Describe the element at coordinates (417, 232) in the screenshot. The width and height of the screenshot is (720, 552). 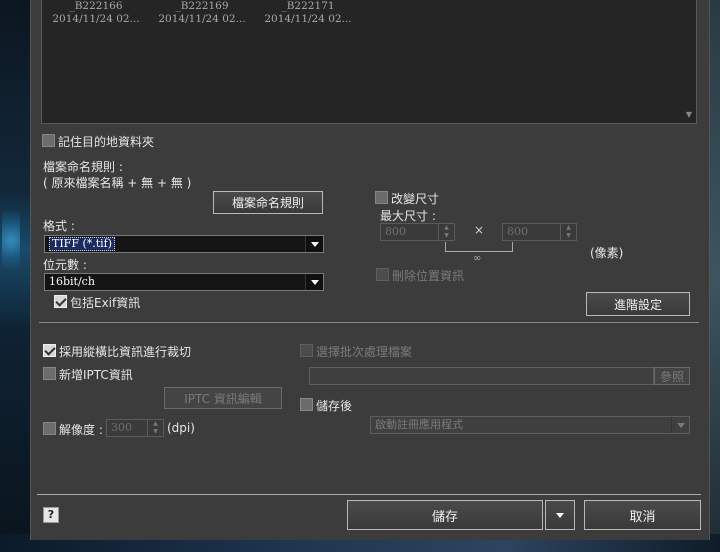
I see `width-spinner: 800 ▲ ▼` at that location.